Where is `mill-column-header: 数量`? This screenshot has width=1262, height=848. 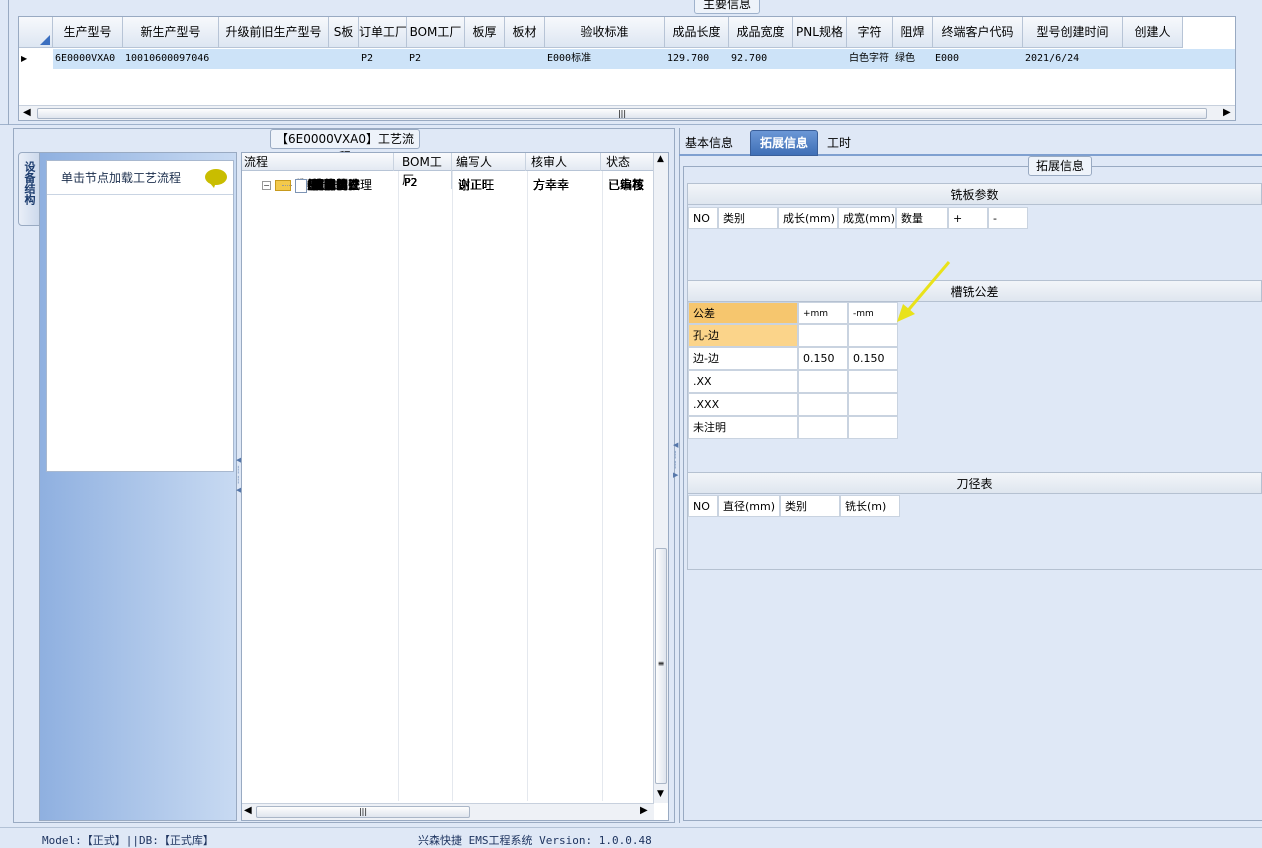 mill-column-header: 数量 is located at coordinates (922, 218).